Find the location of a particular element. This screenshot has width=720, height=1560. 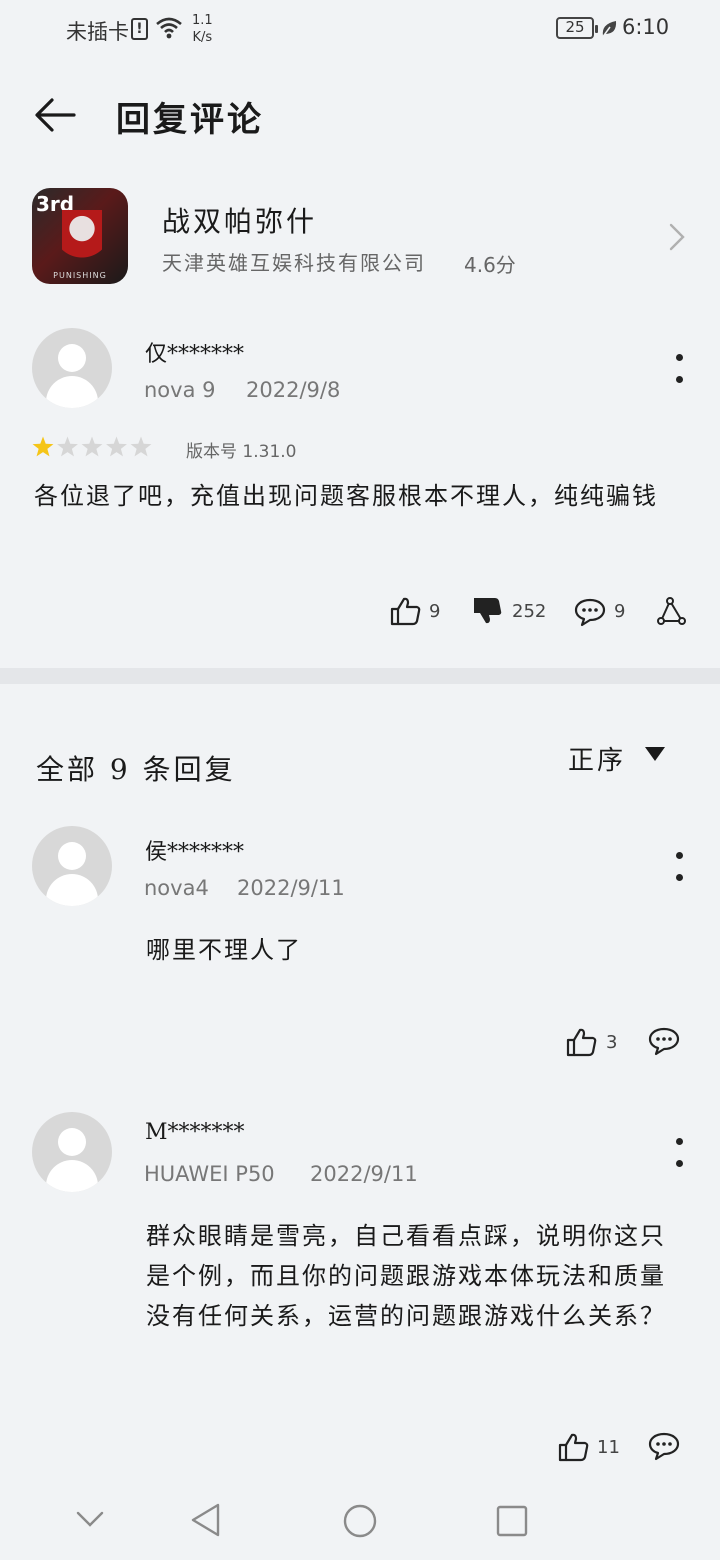

section-divider is located at coordinates (360, 676).